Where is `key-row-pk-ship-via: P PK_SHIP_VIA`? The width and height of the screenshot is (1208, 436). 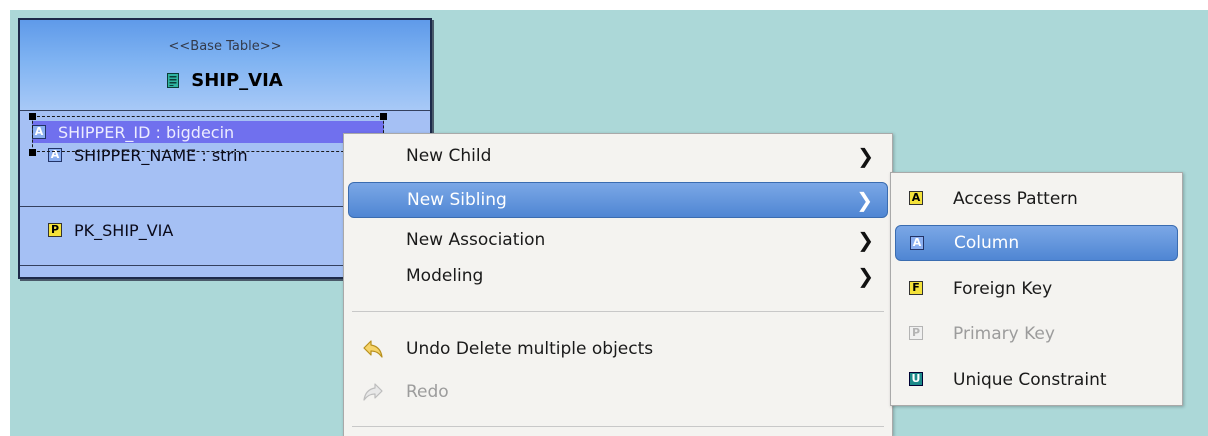
key-row-pk-ship-via: P PK_SHIP_VIA is located at coordinates (110, 230).